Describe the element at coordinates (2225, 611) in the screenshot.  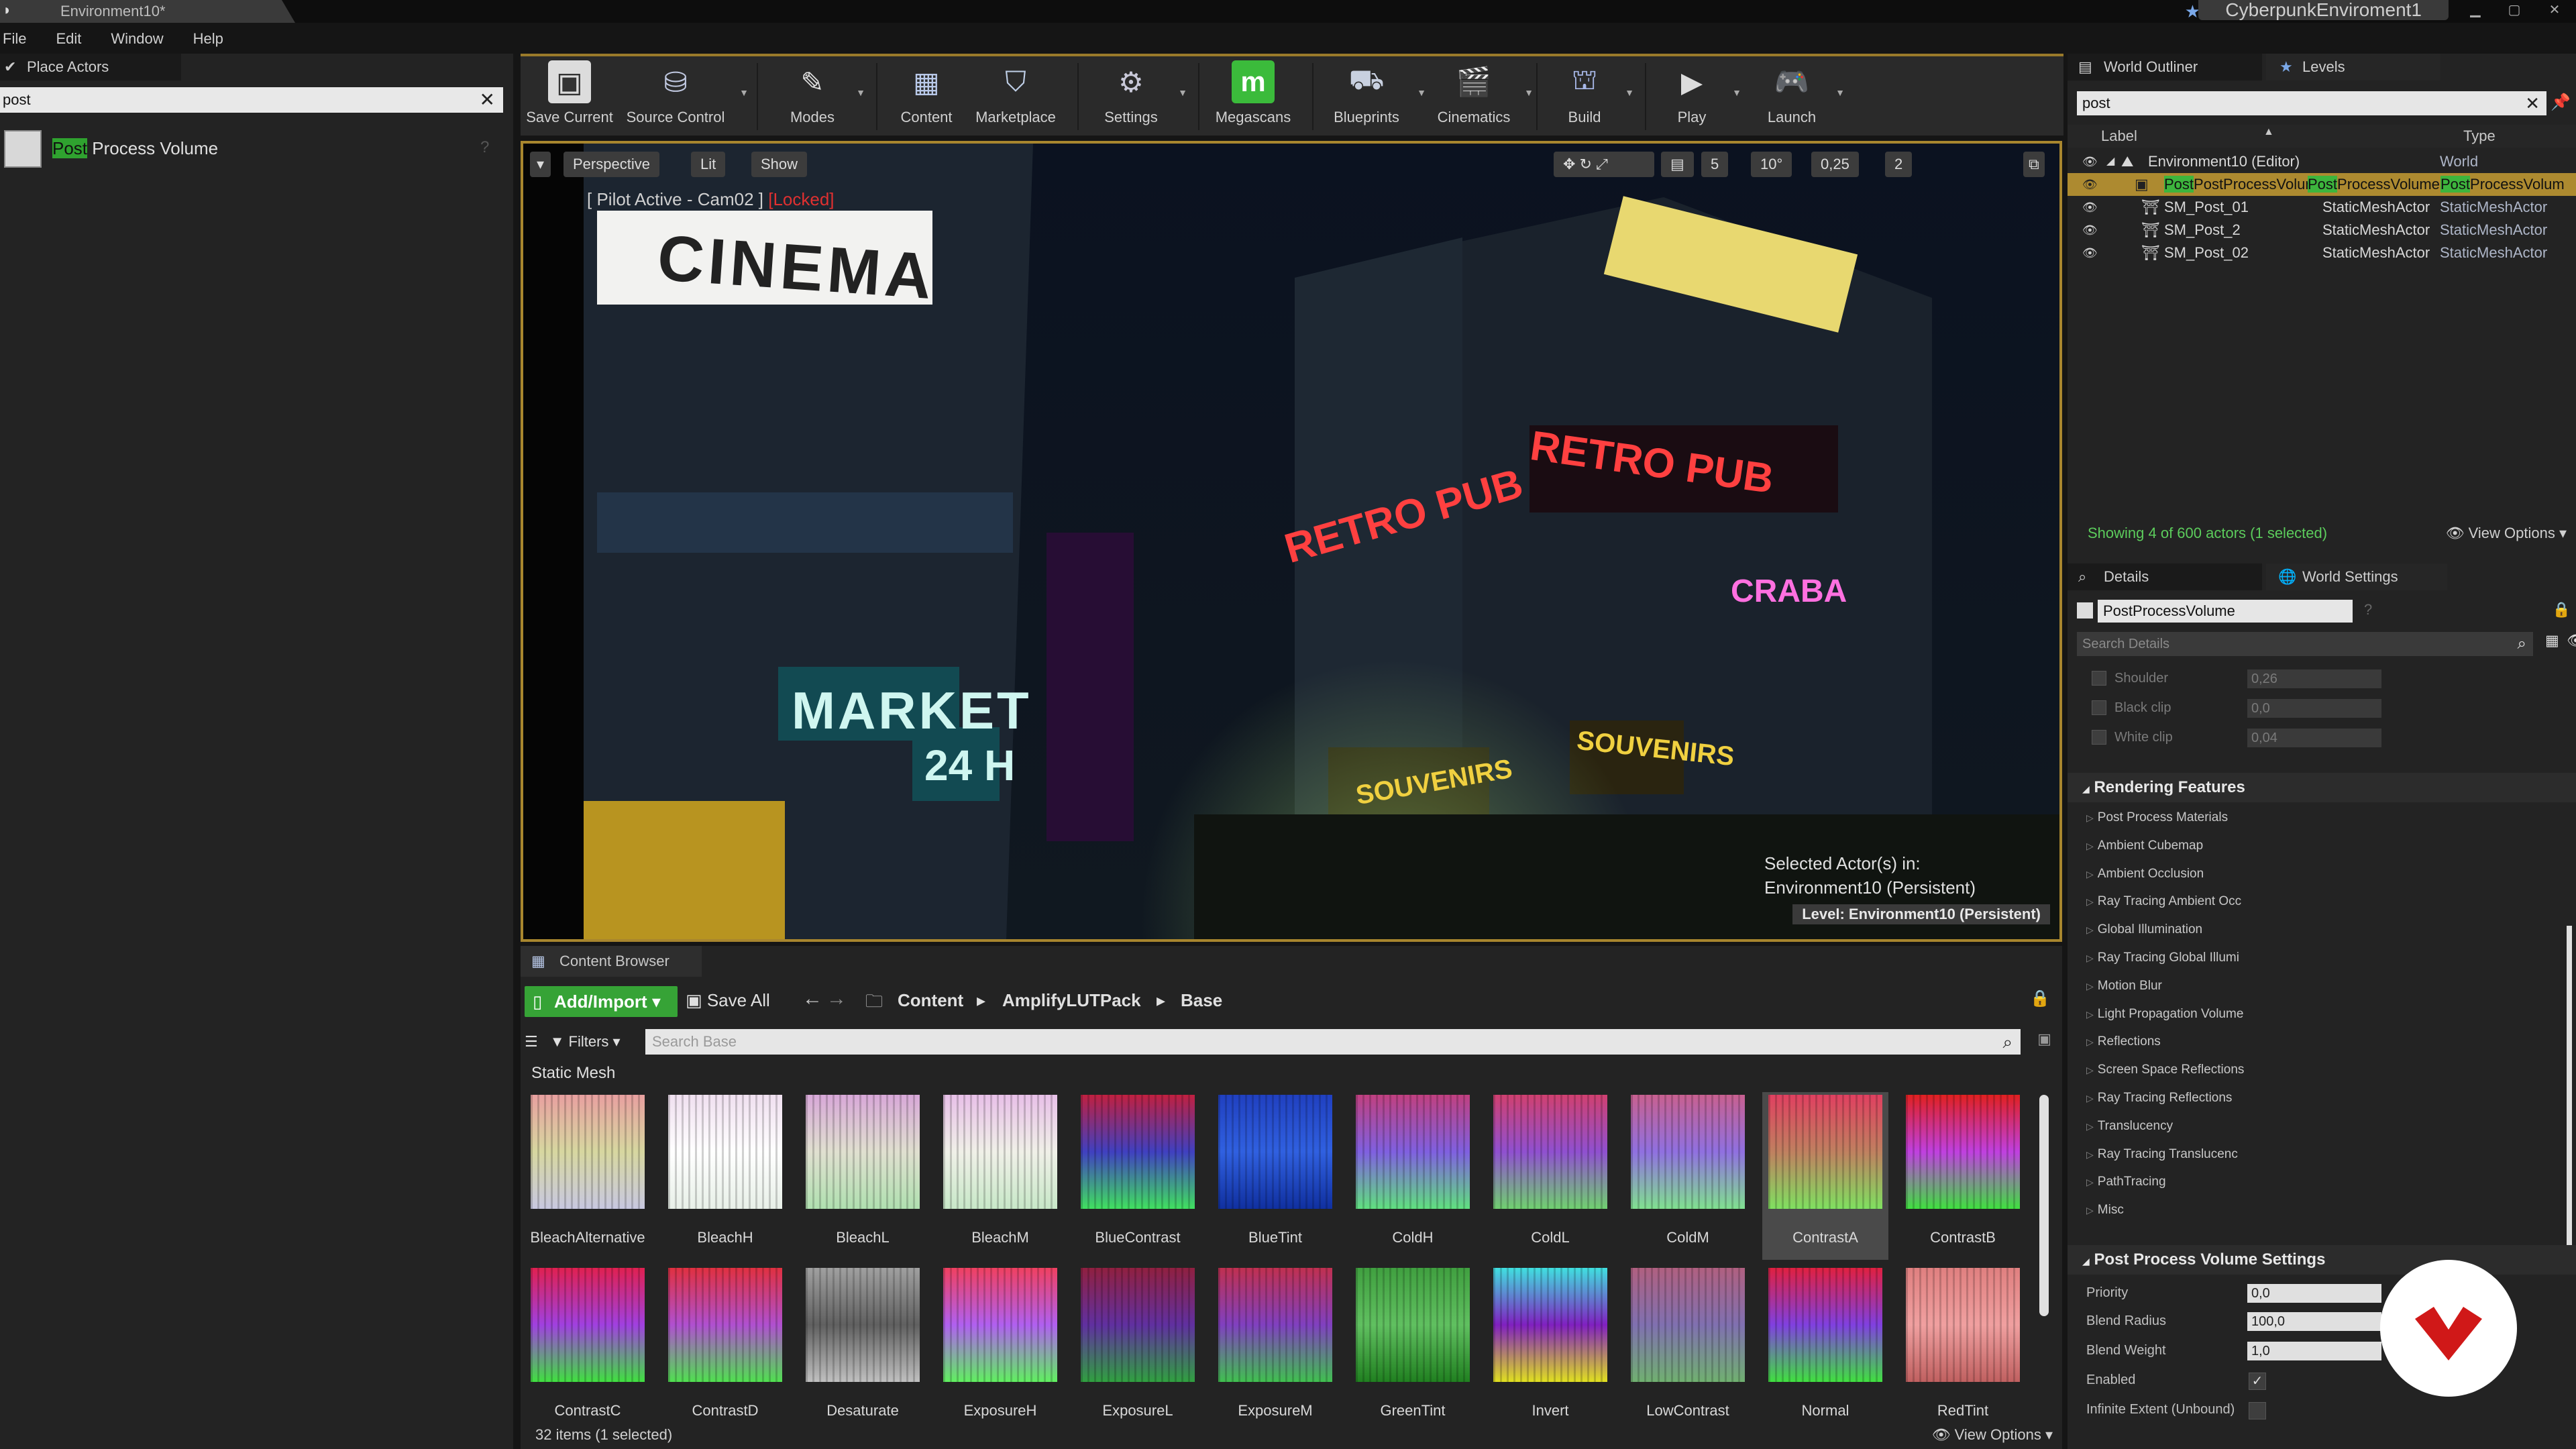
I see `object-name-field: PostProcessVolume` at that location.